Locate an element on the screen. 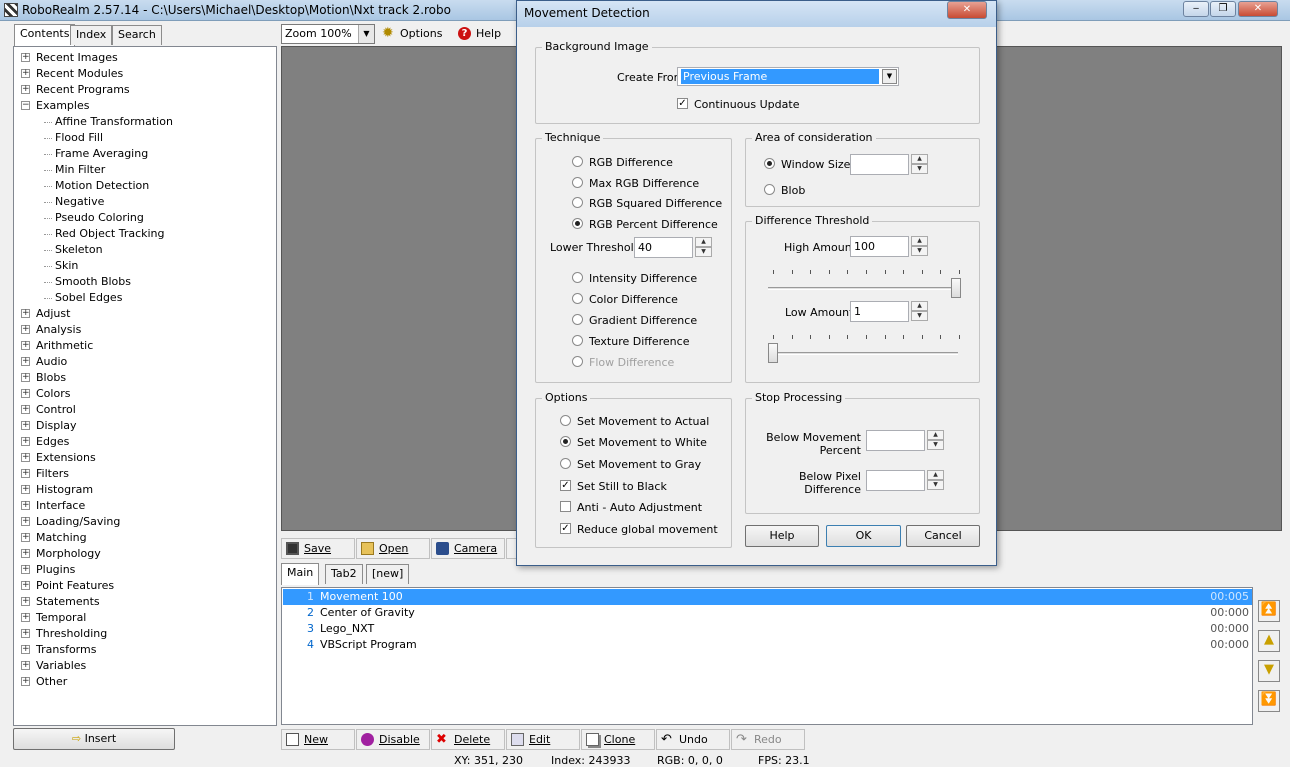 Image resolution: width=1290 pixels, height=767 pixels. close-button: ✕ is located at coordinates (1258, 9).